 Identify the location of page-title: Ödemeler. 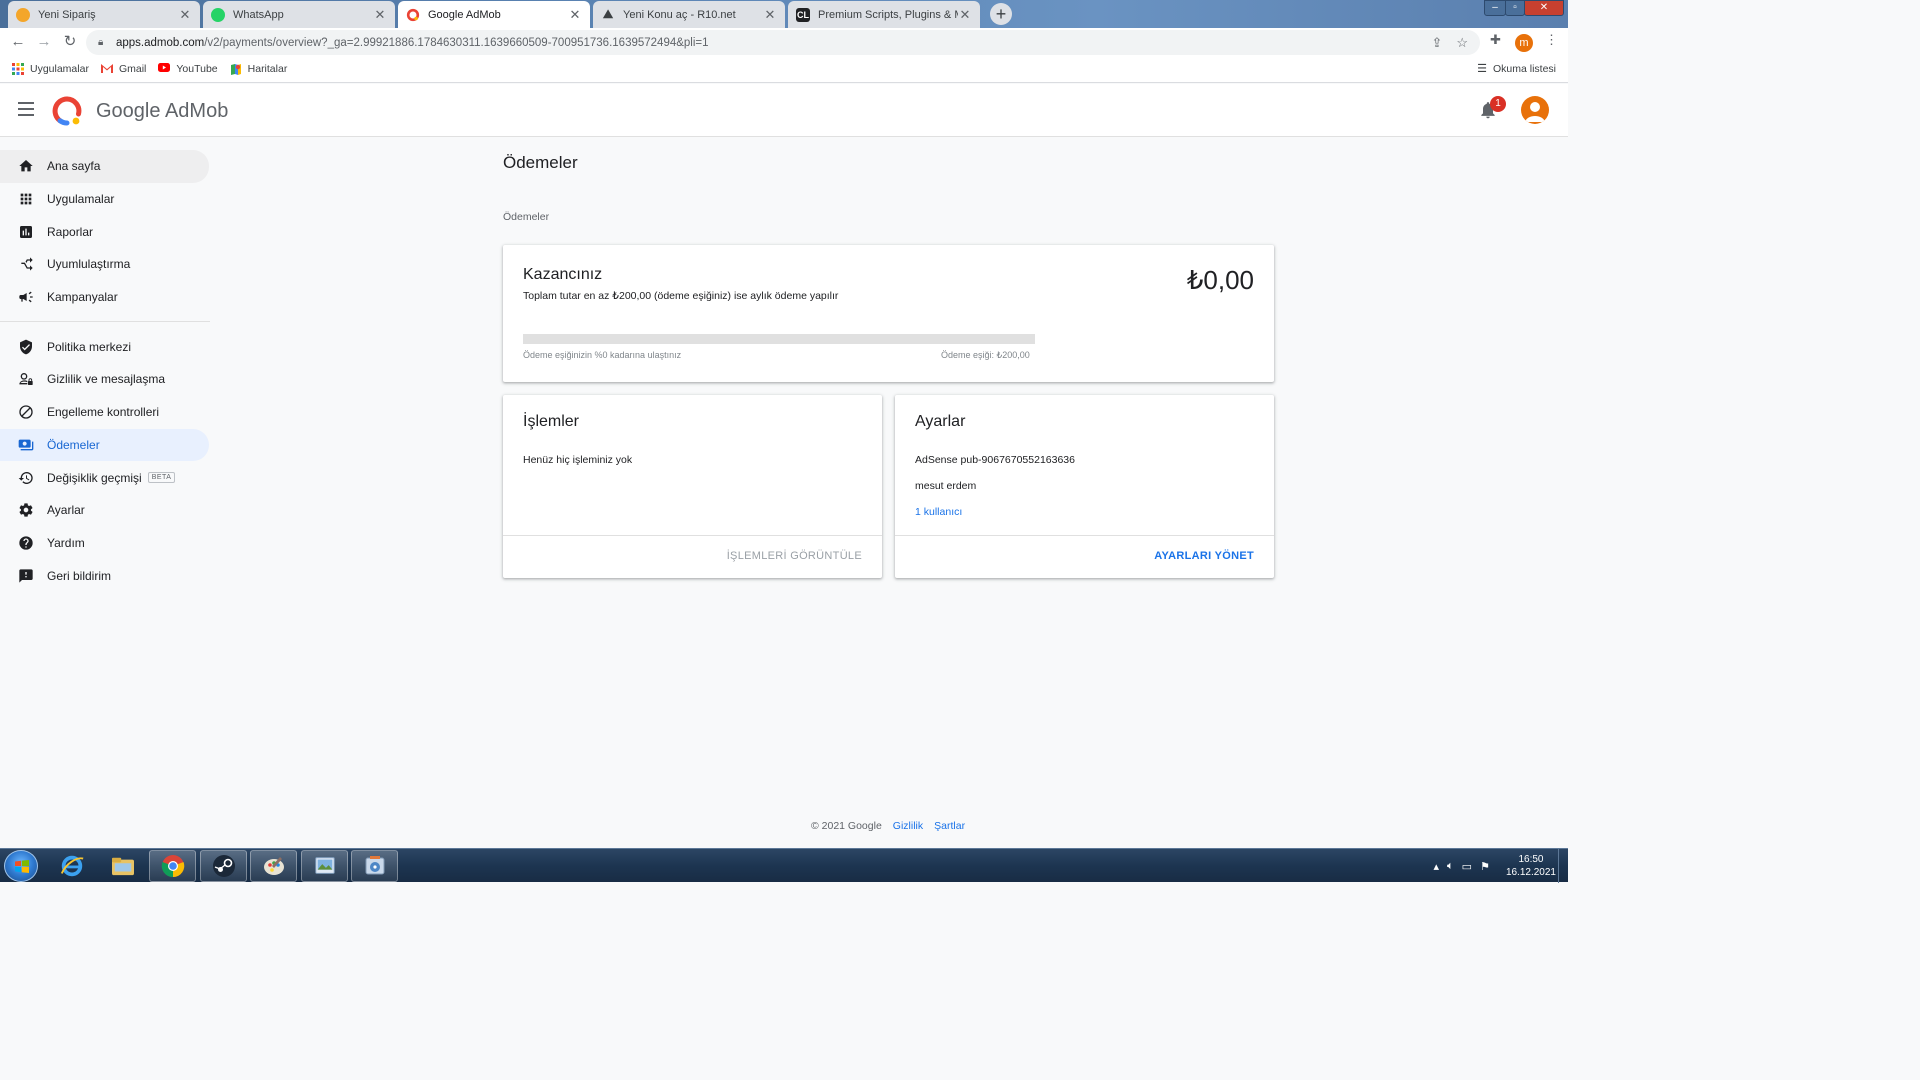
(540, 162).